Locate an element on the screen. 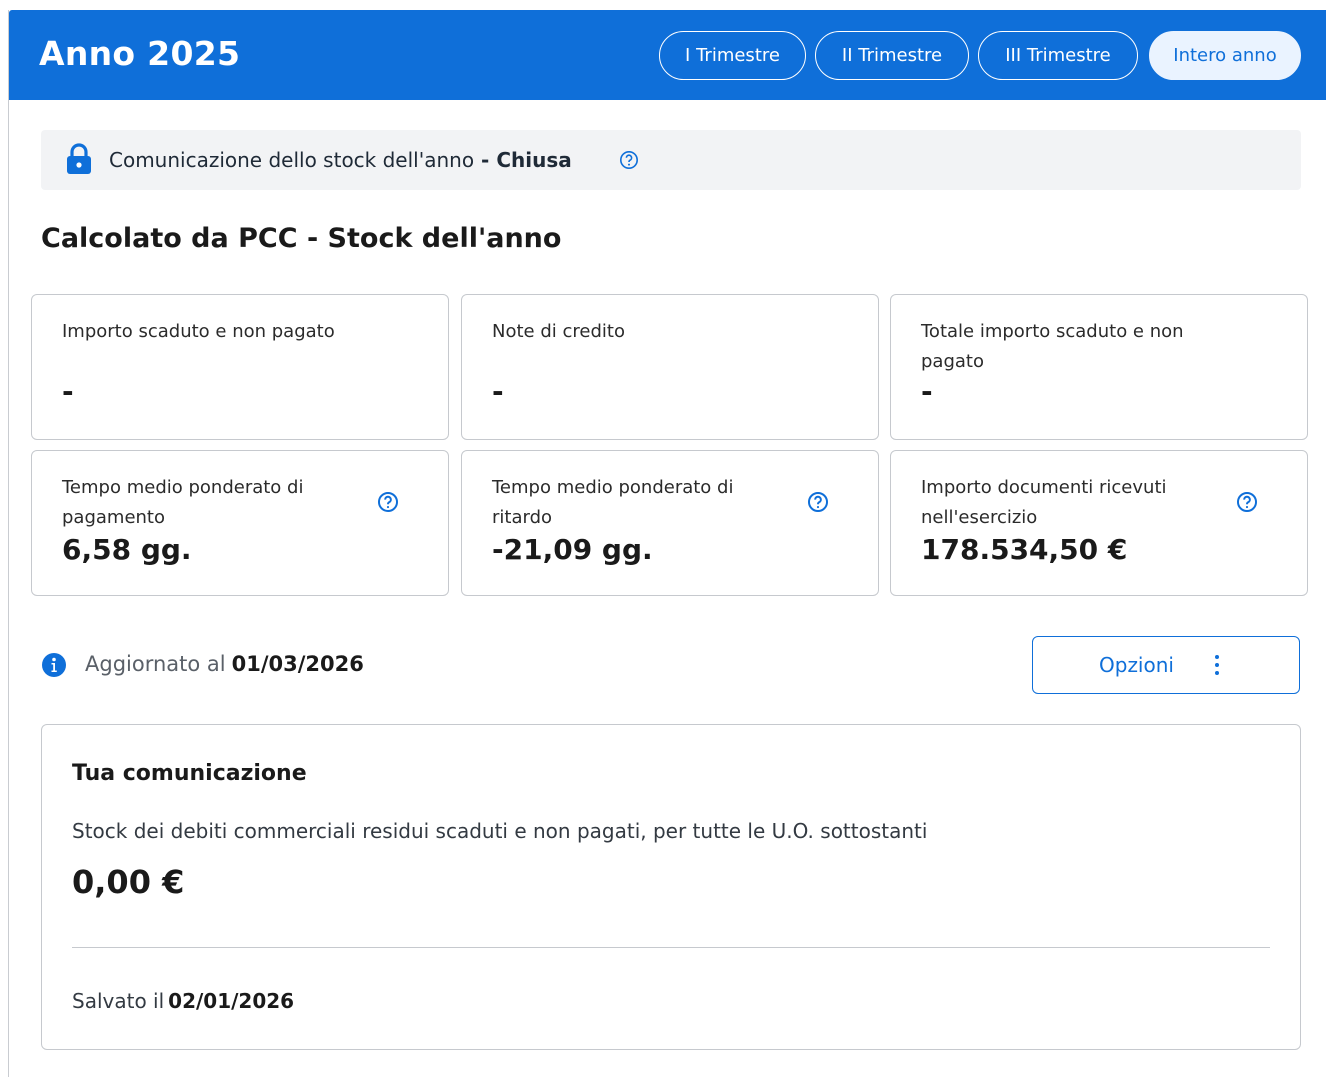  options-label: Opzioni is located at coordinates (1136, 665).